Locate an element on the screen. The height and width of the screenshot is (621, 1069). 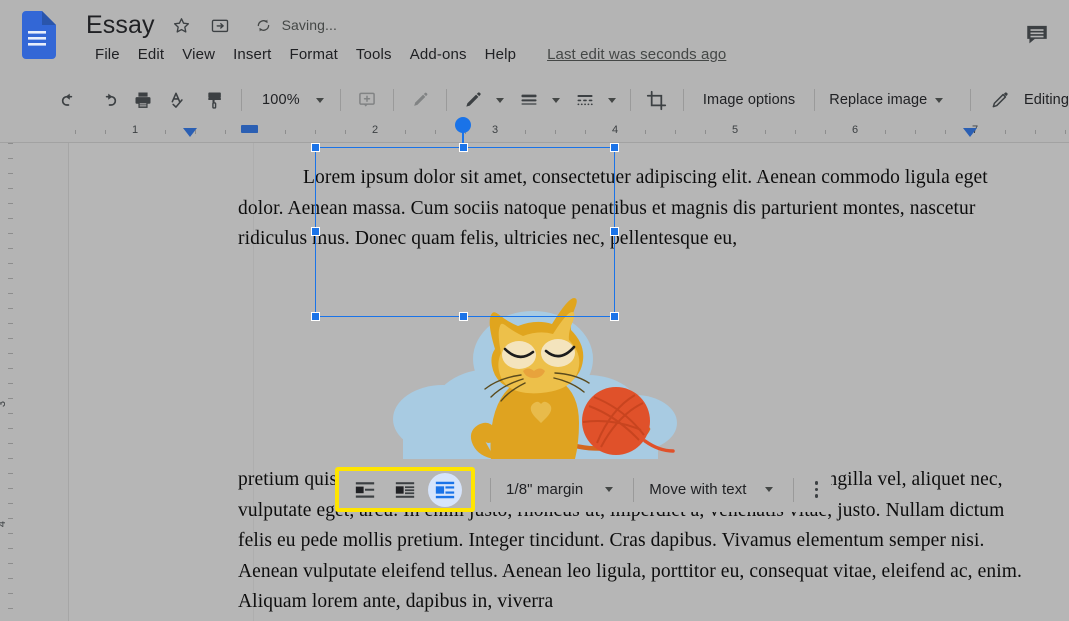
resize-handle-middle-left is located at coordinates (315, 231).